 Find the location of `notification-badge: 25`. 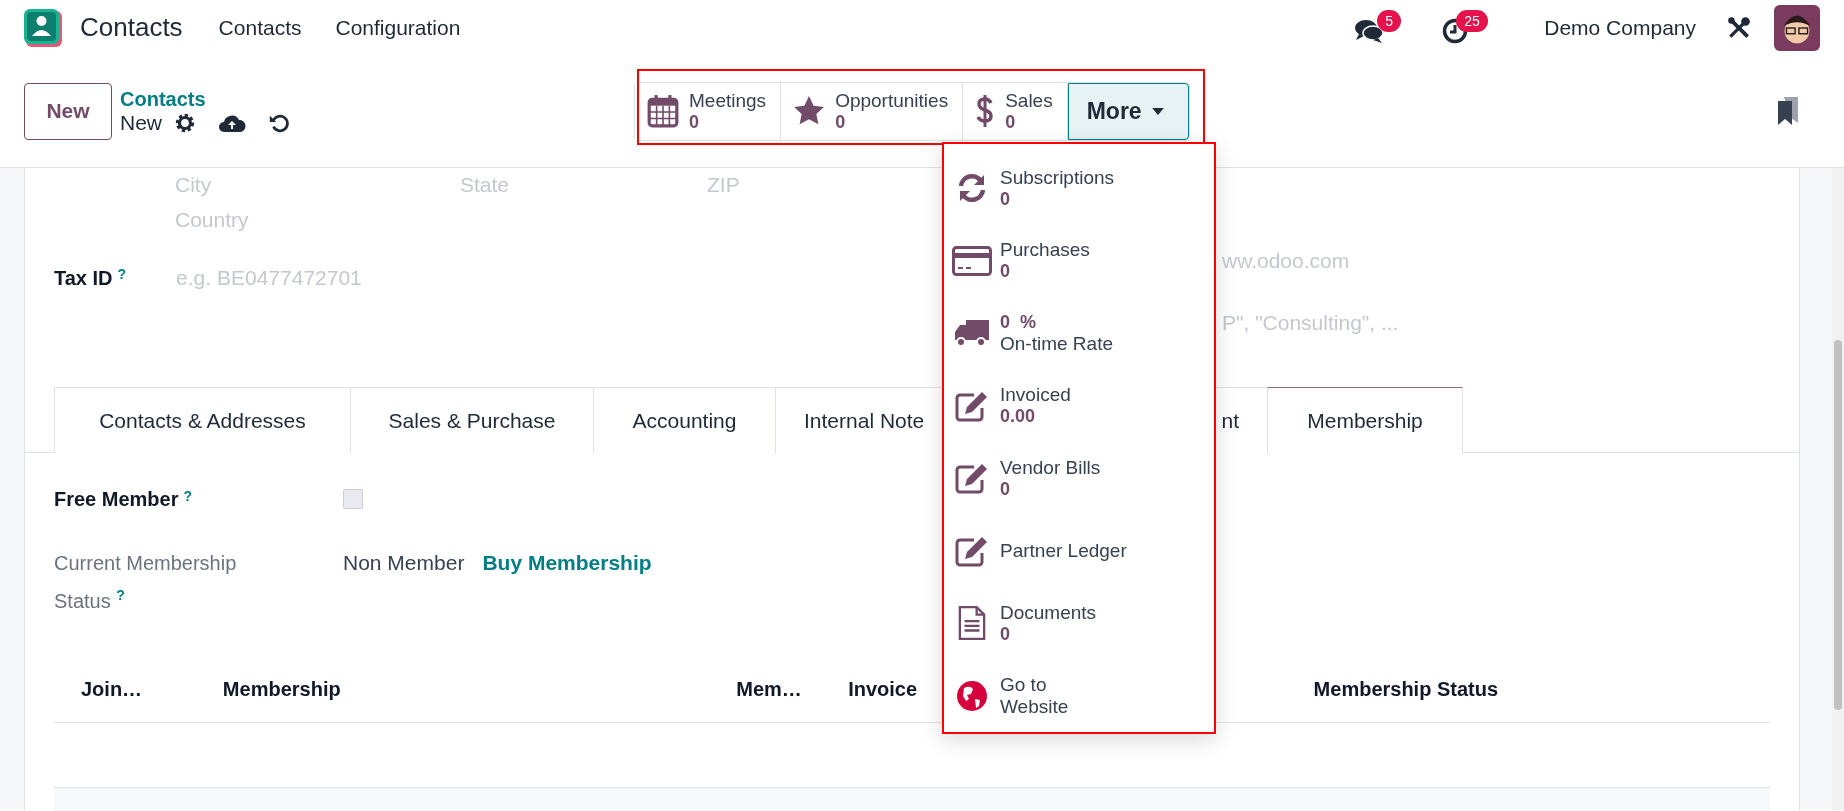

notification-badge: 25 is located at coordinates (1472, 20).